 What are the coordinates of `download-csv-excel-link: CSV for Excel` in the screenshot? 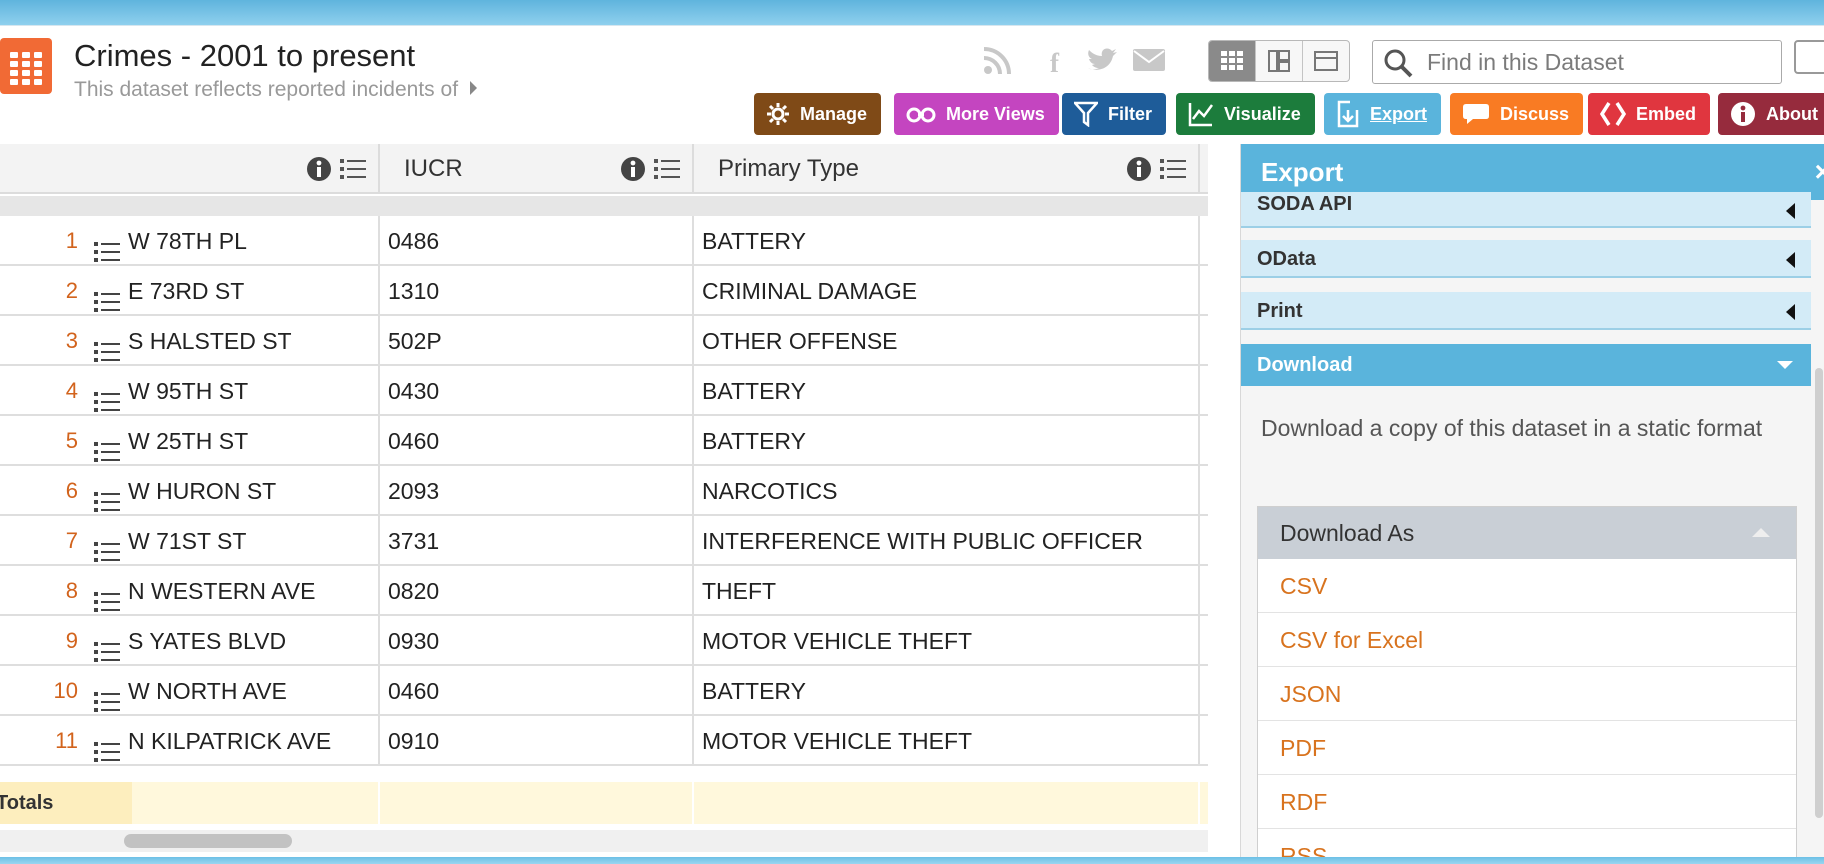 It's located at (1527, 640).